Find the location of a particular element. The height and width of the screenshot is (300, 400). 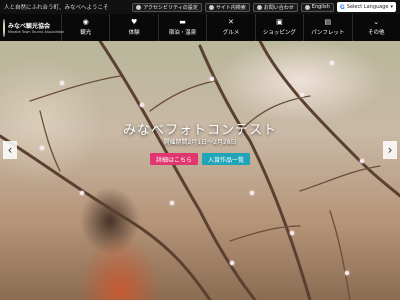

site-tagline: 人と自然にふれ合う町、みなべへようこそ is located at coordinates (56, 8).